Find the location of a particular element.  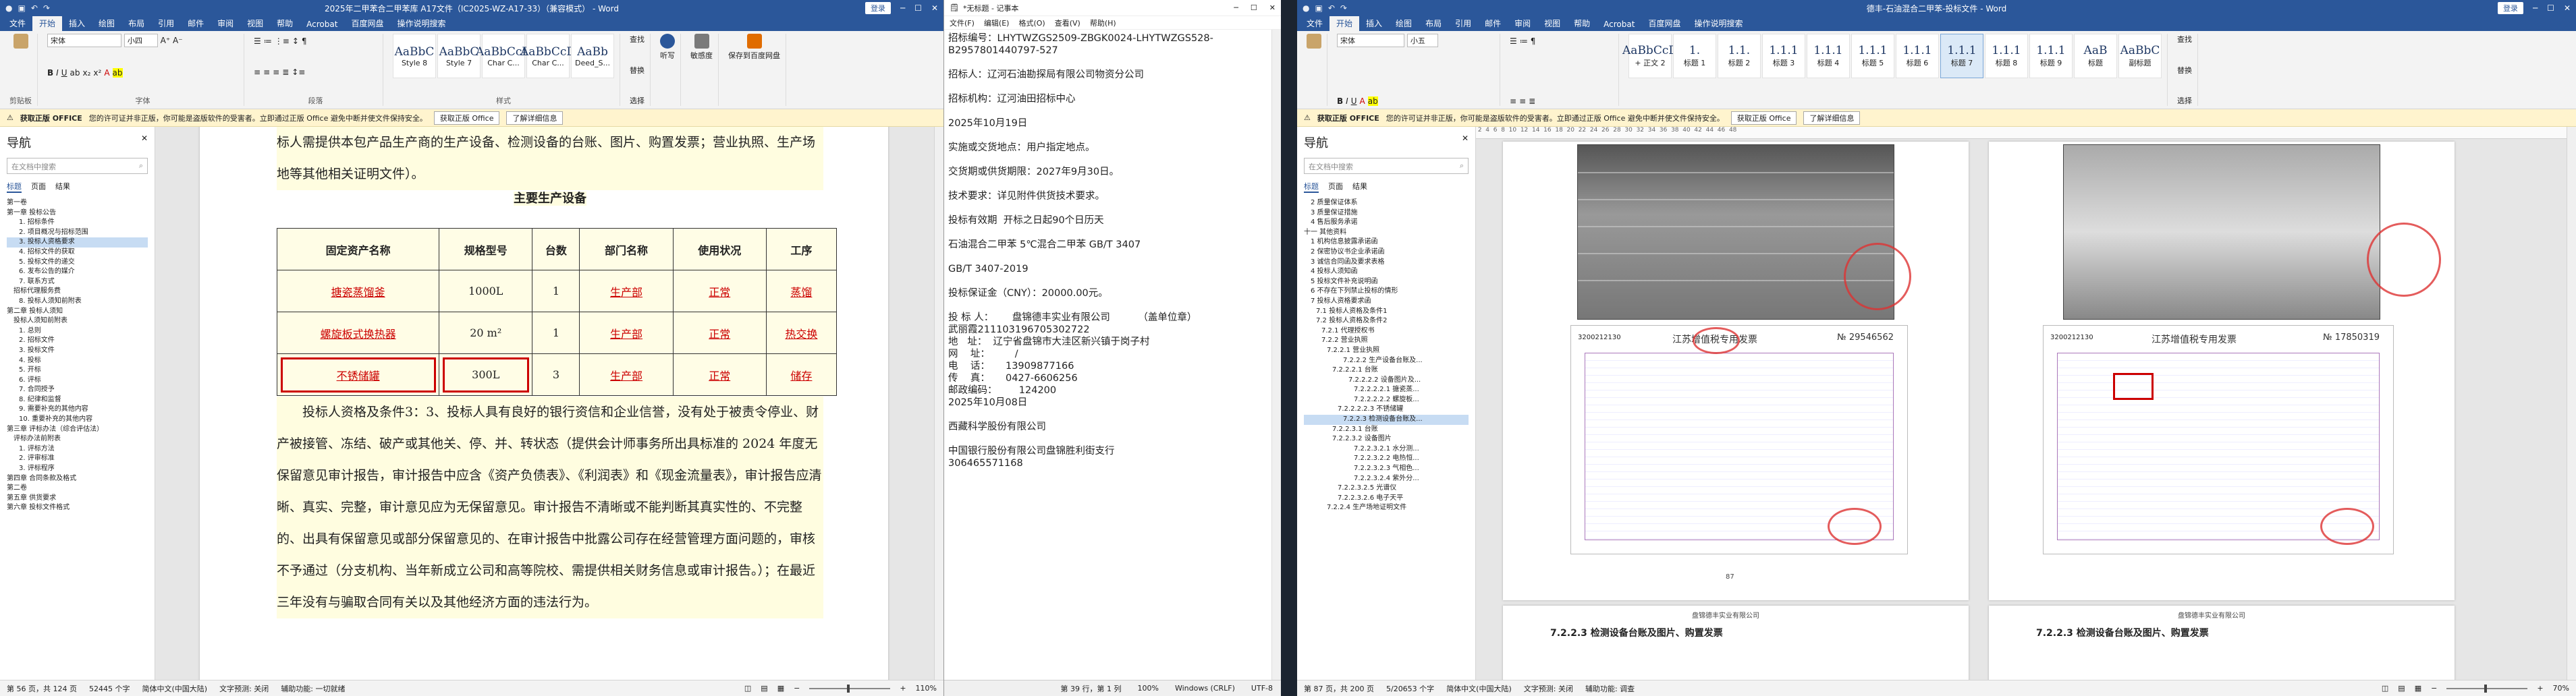

style-gallery-item: AaBbC Style 8 is located at coordinates (415, 56).